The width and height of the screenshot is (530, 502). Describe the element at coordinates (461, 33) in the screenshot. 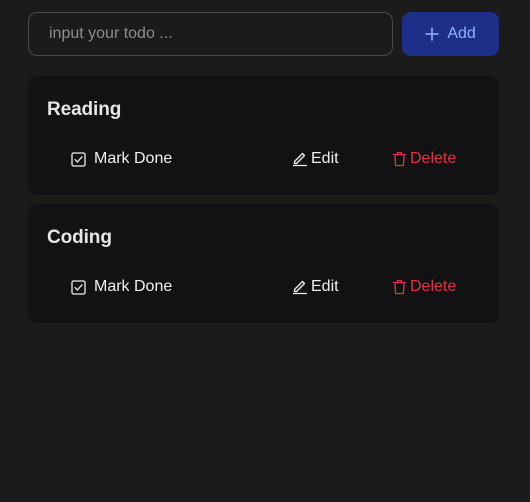

I see `add-button-label: Add` at that location.